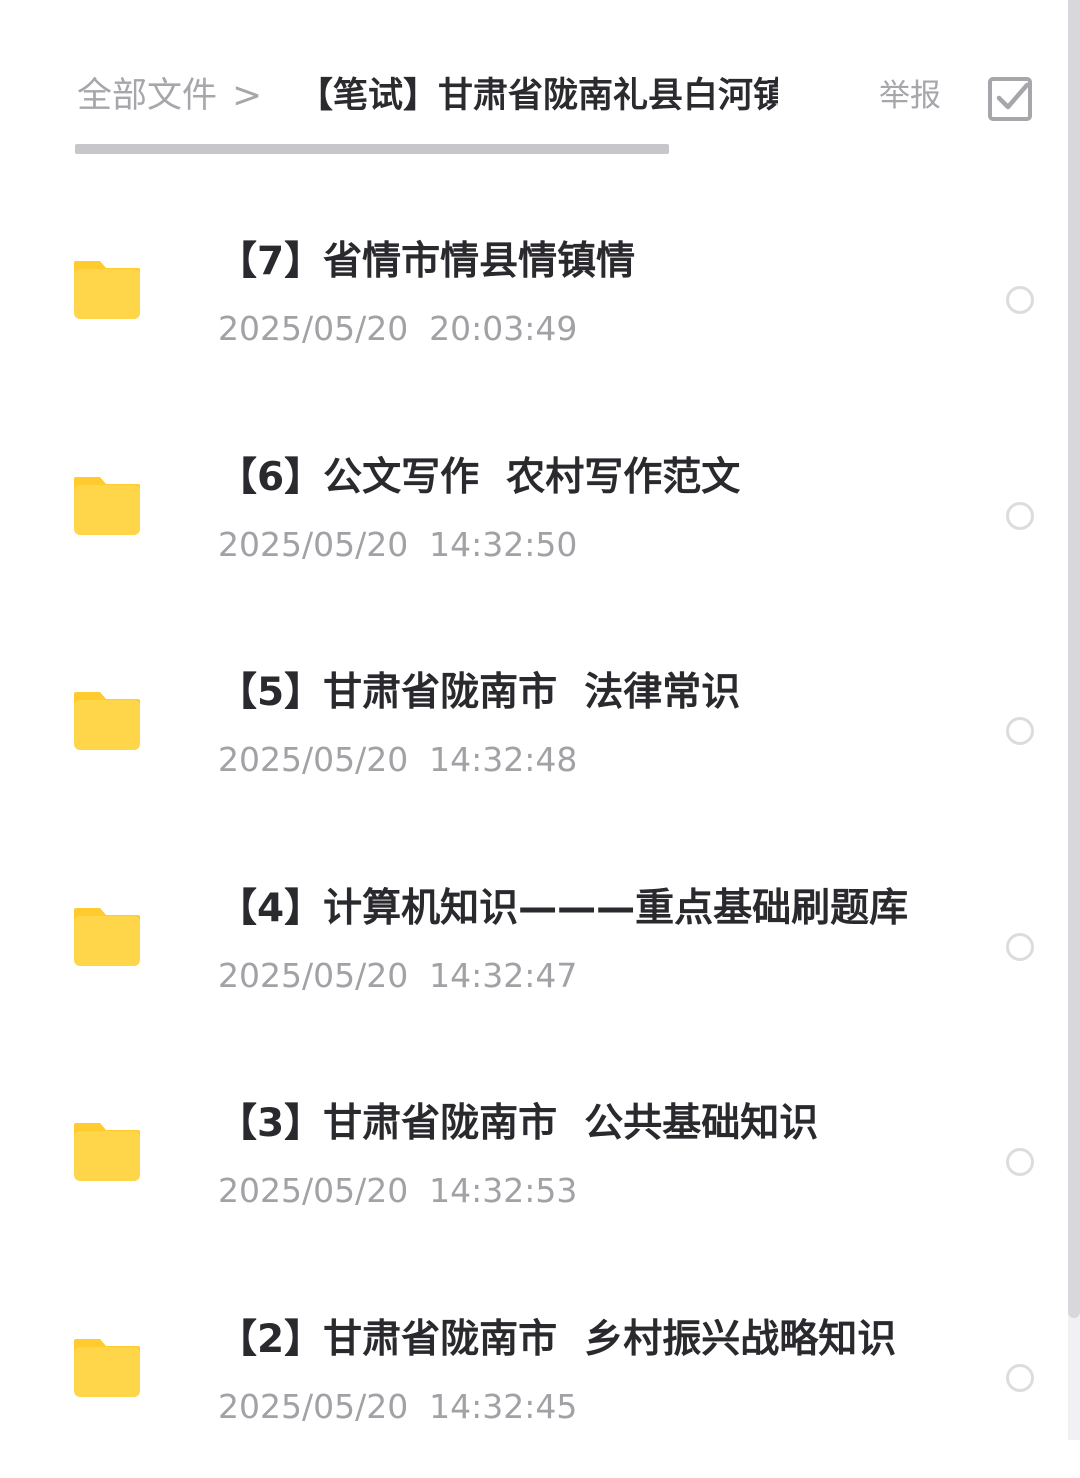  I want to click on file-modified-time: 2025/05/20 14:32:48, so click(397, 760).